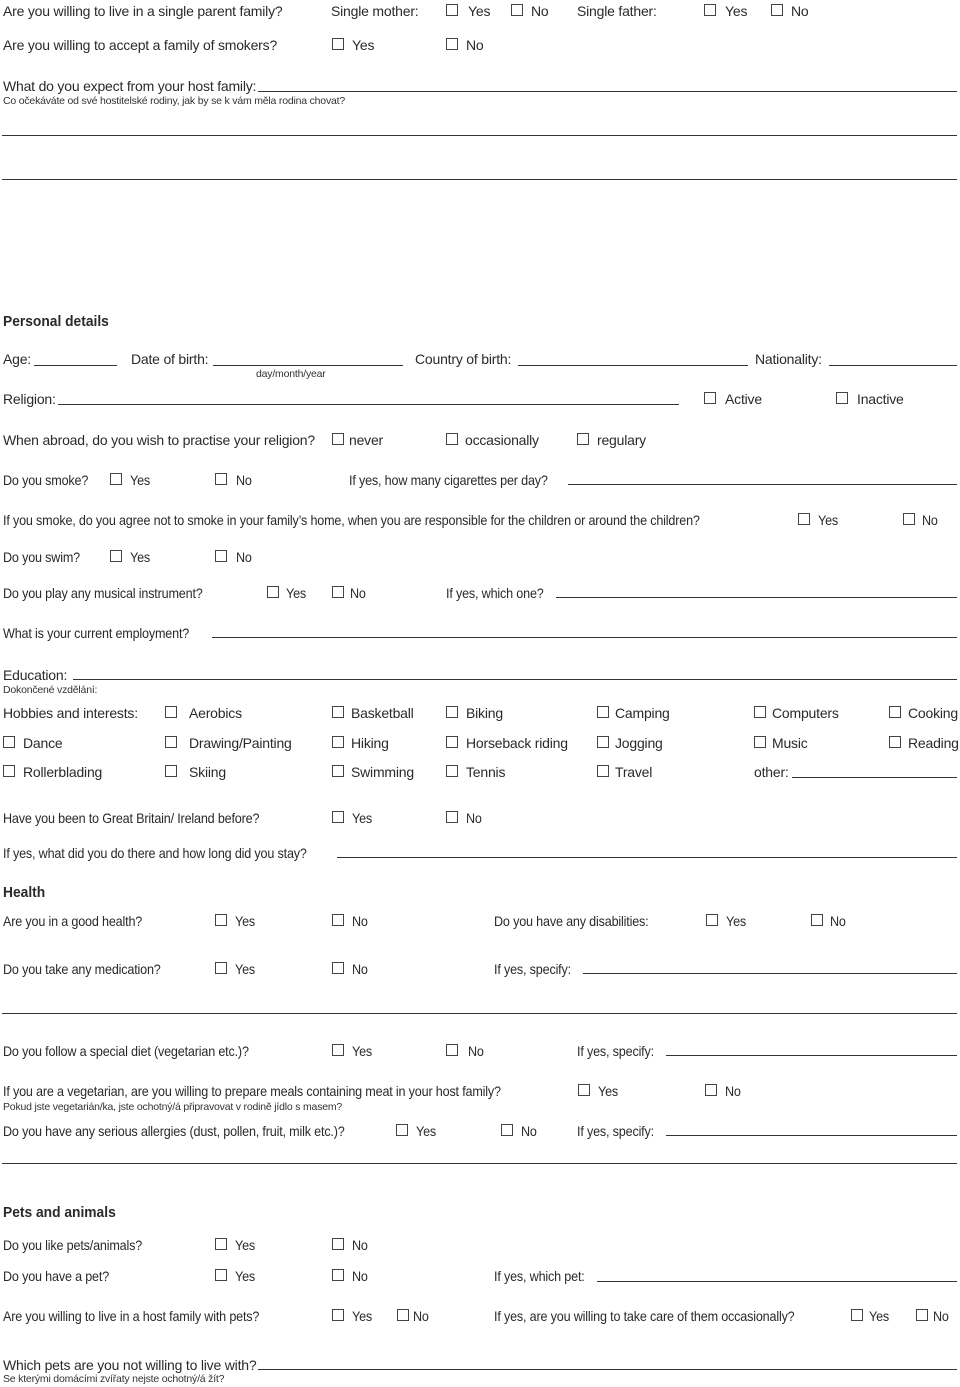 Image resolution: width=960 pixels, height=1387 pixels. What do you see at coordinates (116, 479) in the screenshot?
I see `smoke-yes-checkbox` at bounding box center [116, 479].